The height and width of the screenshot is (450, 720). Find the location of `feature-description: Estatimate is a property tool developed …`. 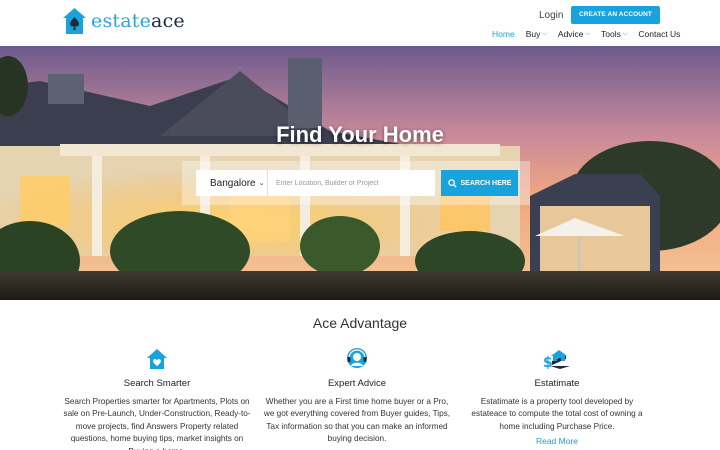

feature-description: Estatimate is a property tool developed … is located at coordinates (557, 414).